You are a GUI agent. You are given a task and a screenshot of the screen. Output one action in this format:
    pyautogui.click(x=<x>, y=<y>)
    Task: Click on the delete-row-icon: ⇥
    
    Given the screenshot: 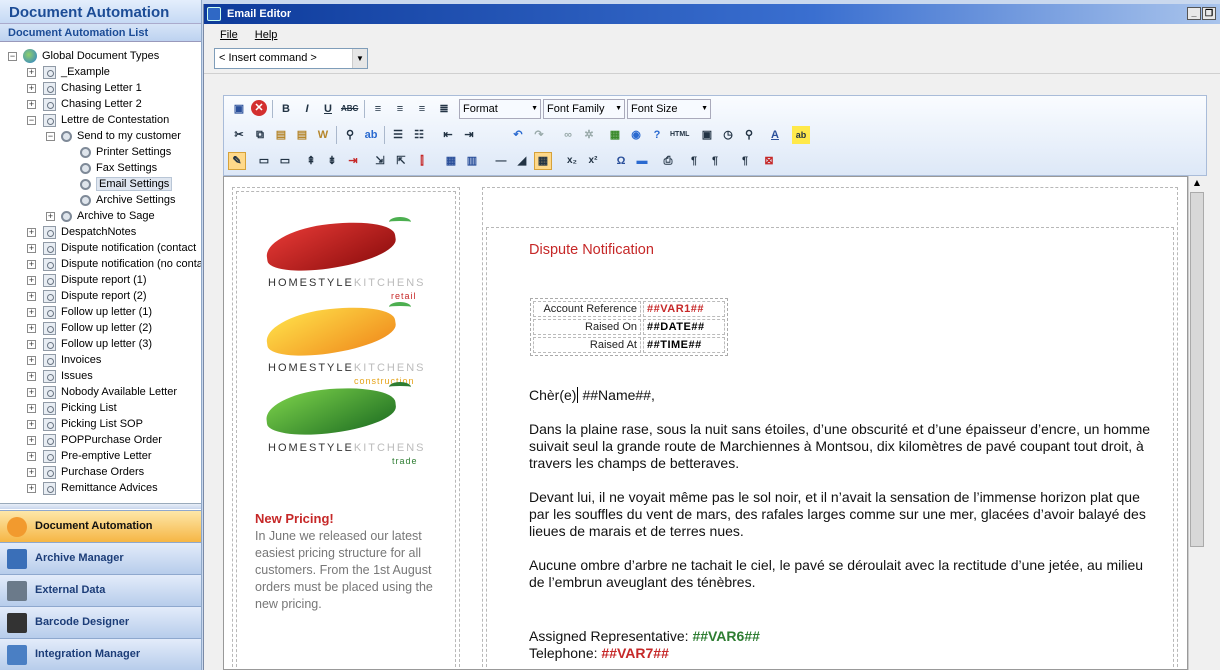 What is the action you would take?
    pyautogui.click(x=353, y=161)
    